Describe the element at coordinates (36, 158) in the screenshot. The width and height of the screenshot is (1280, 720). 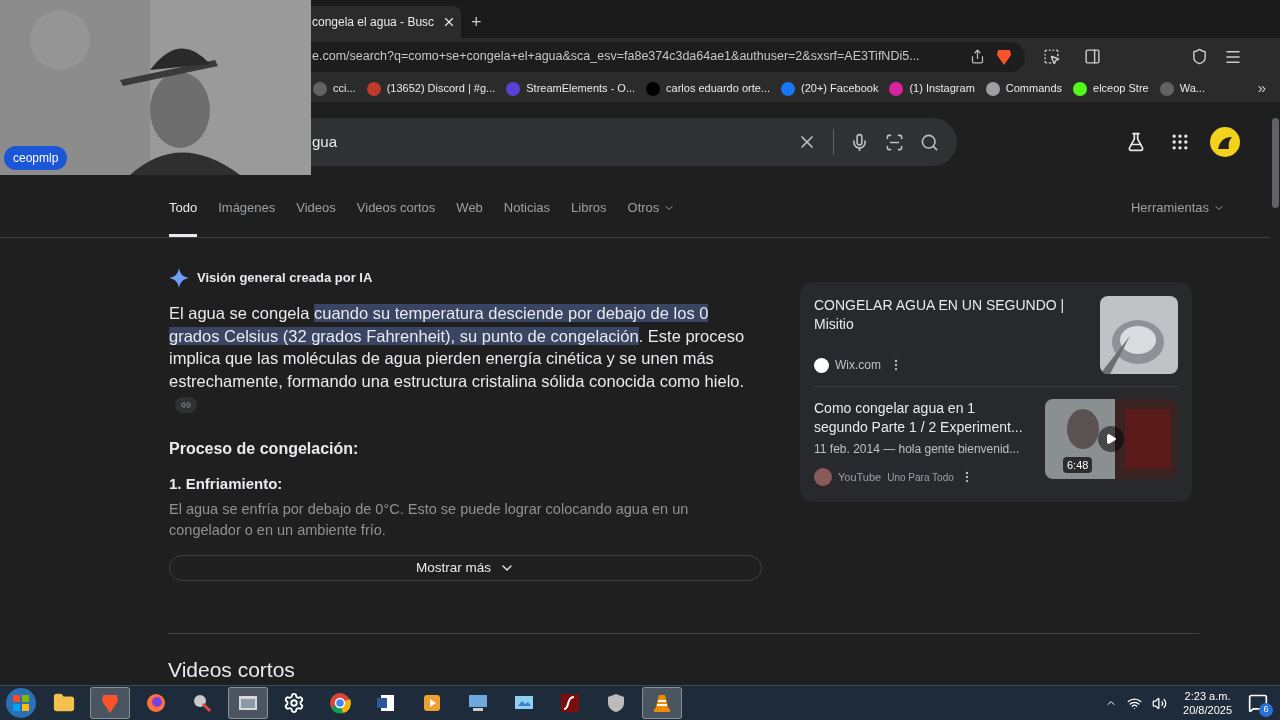
I see `participant-name-tag: ceopmlp` at that location.